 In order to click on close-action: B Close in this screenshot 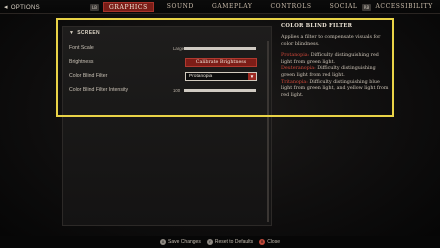, I will do `click(269, 242)`.